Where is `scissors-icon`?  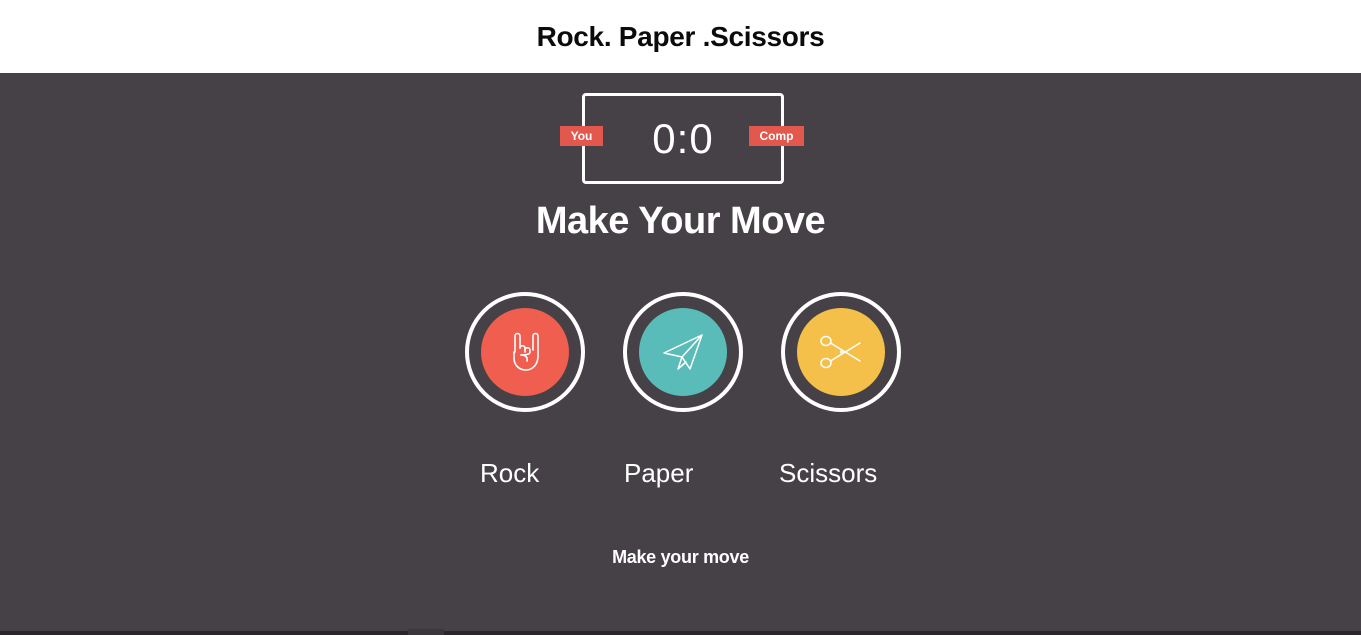 scissors-icon is located at coordinates (840, 352).